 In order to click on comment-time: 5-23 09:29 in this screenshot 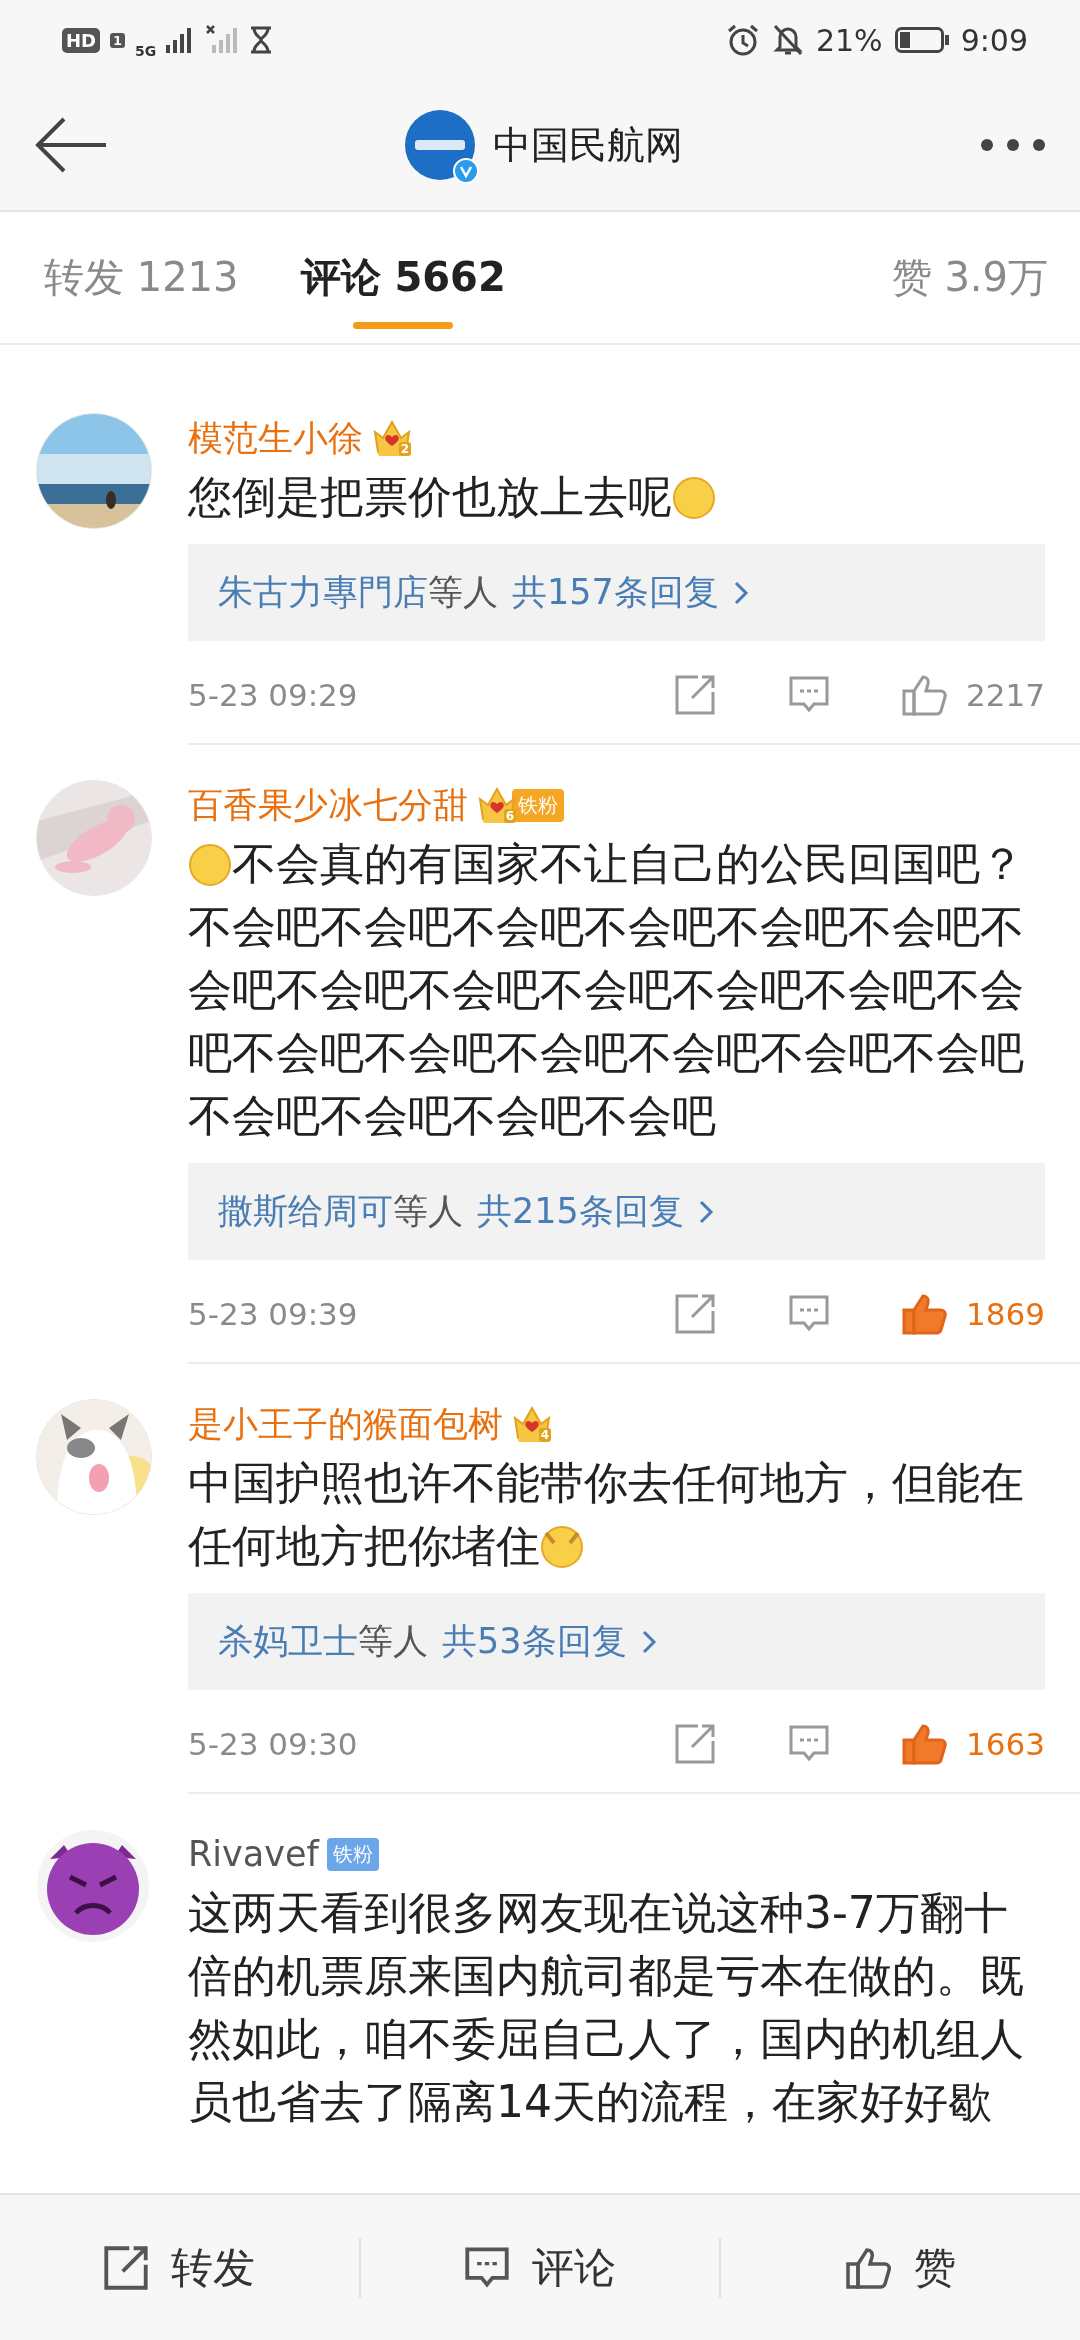, I will do `click(273, 695)`.